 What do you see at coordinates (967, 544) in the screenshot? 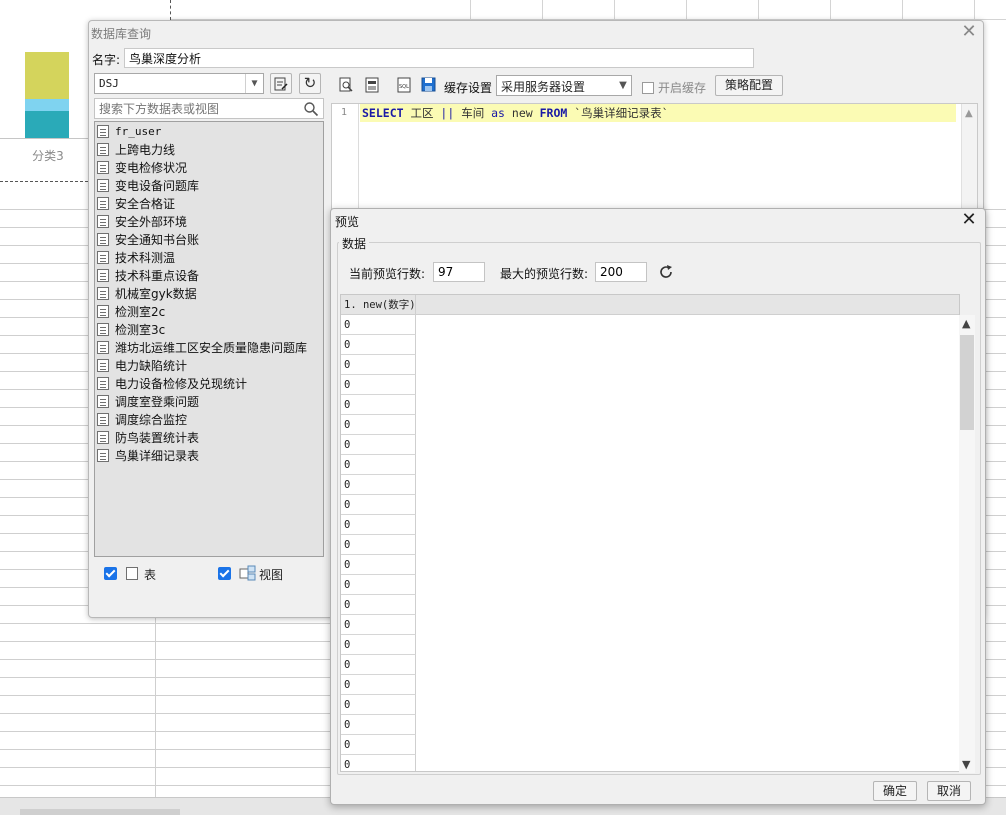
I see `preview-scrollbar: ▲ ▼` at bounding box center [967, 544].